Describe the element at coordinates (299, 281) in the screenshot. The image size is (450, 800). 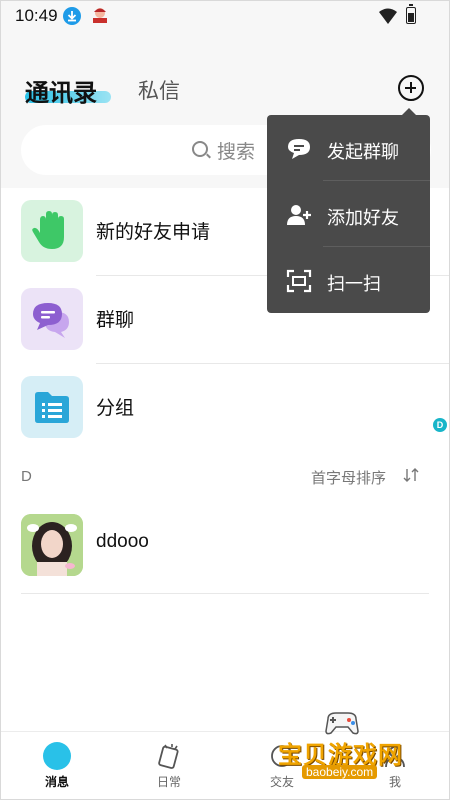
I see `scan-icon` at that location.